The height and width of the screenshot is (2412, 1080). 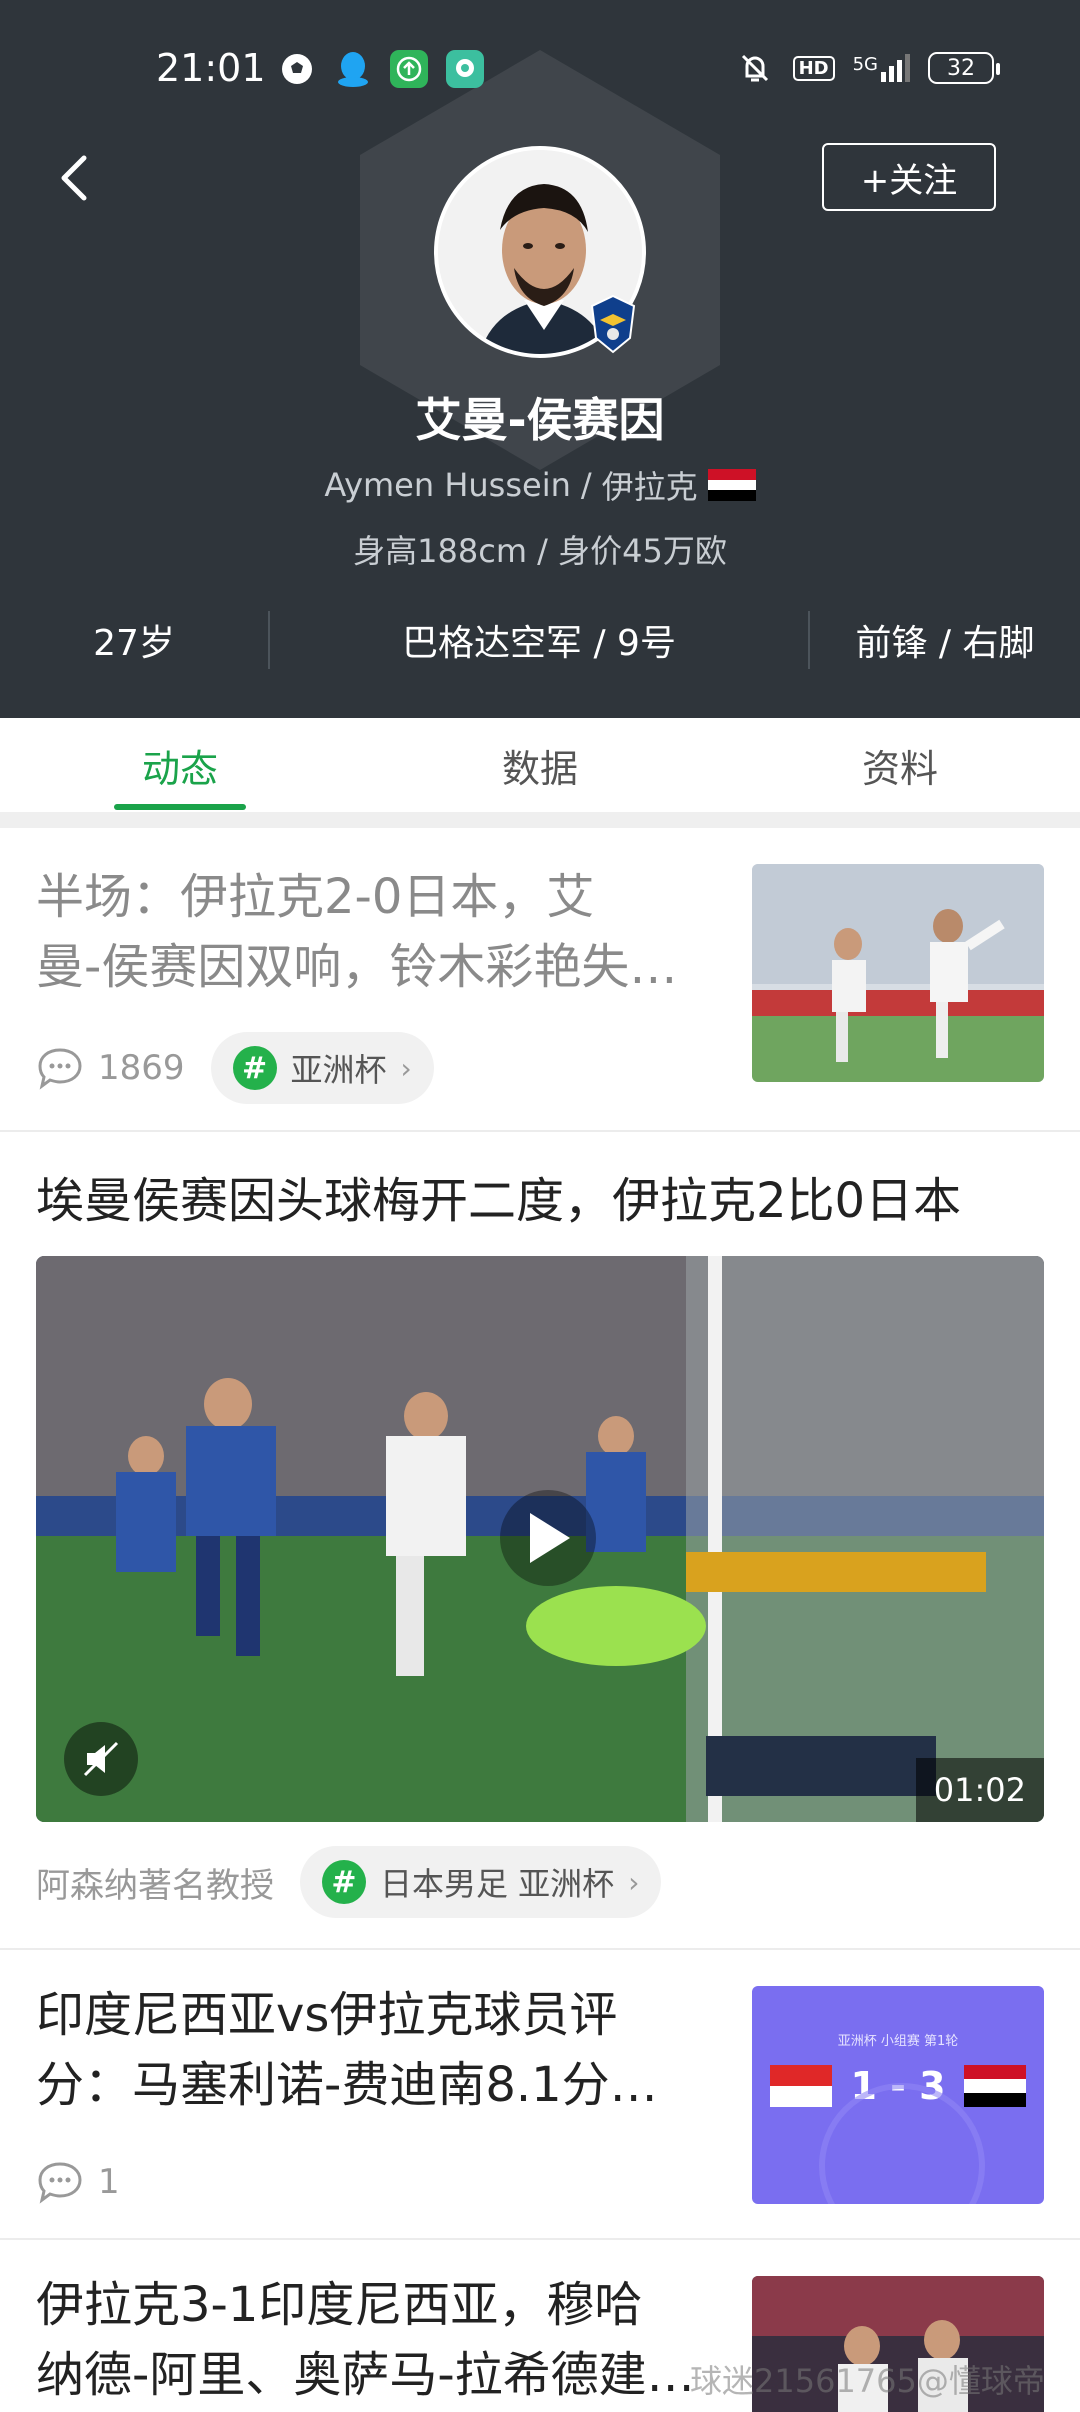 I want to click on comment-count-value: 1, so click(x=109, y=2182).